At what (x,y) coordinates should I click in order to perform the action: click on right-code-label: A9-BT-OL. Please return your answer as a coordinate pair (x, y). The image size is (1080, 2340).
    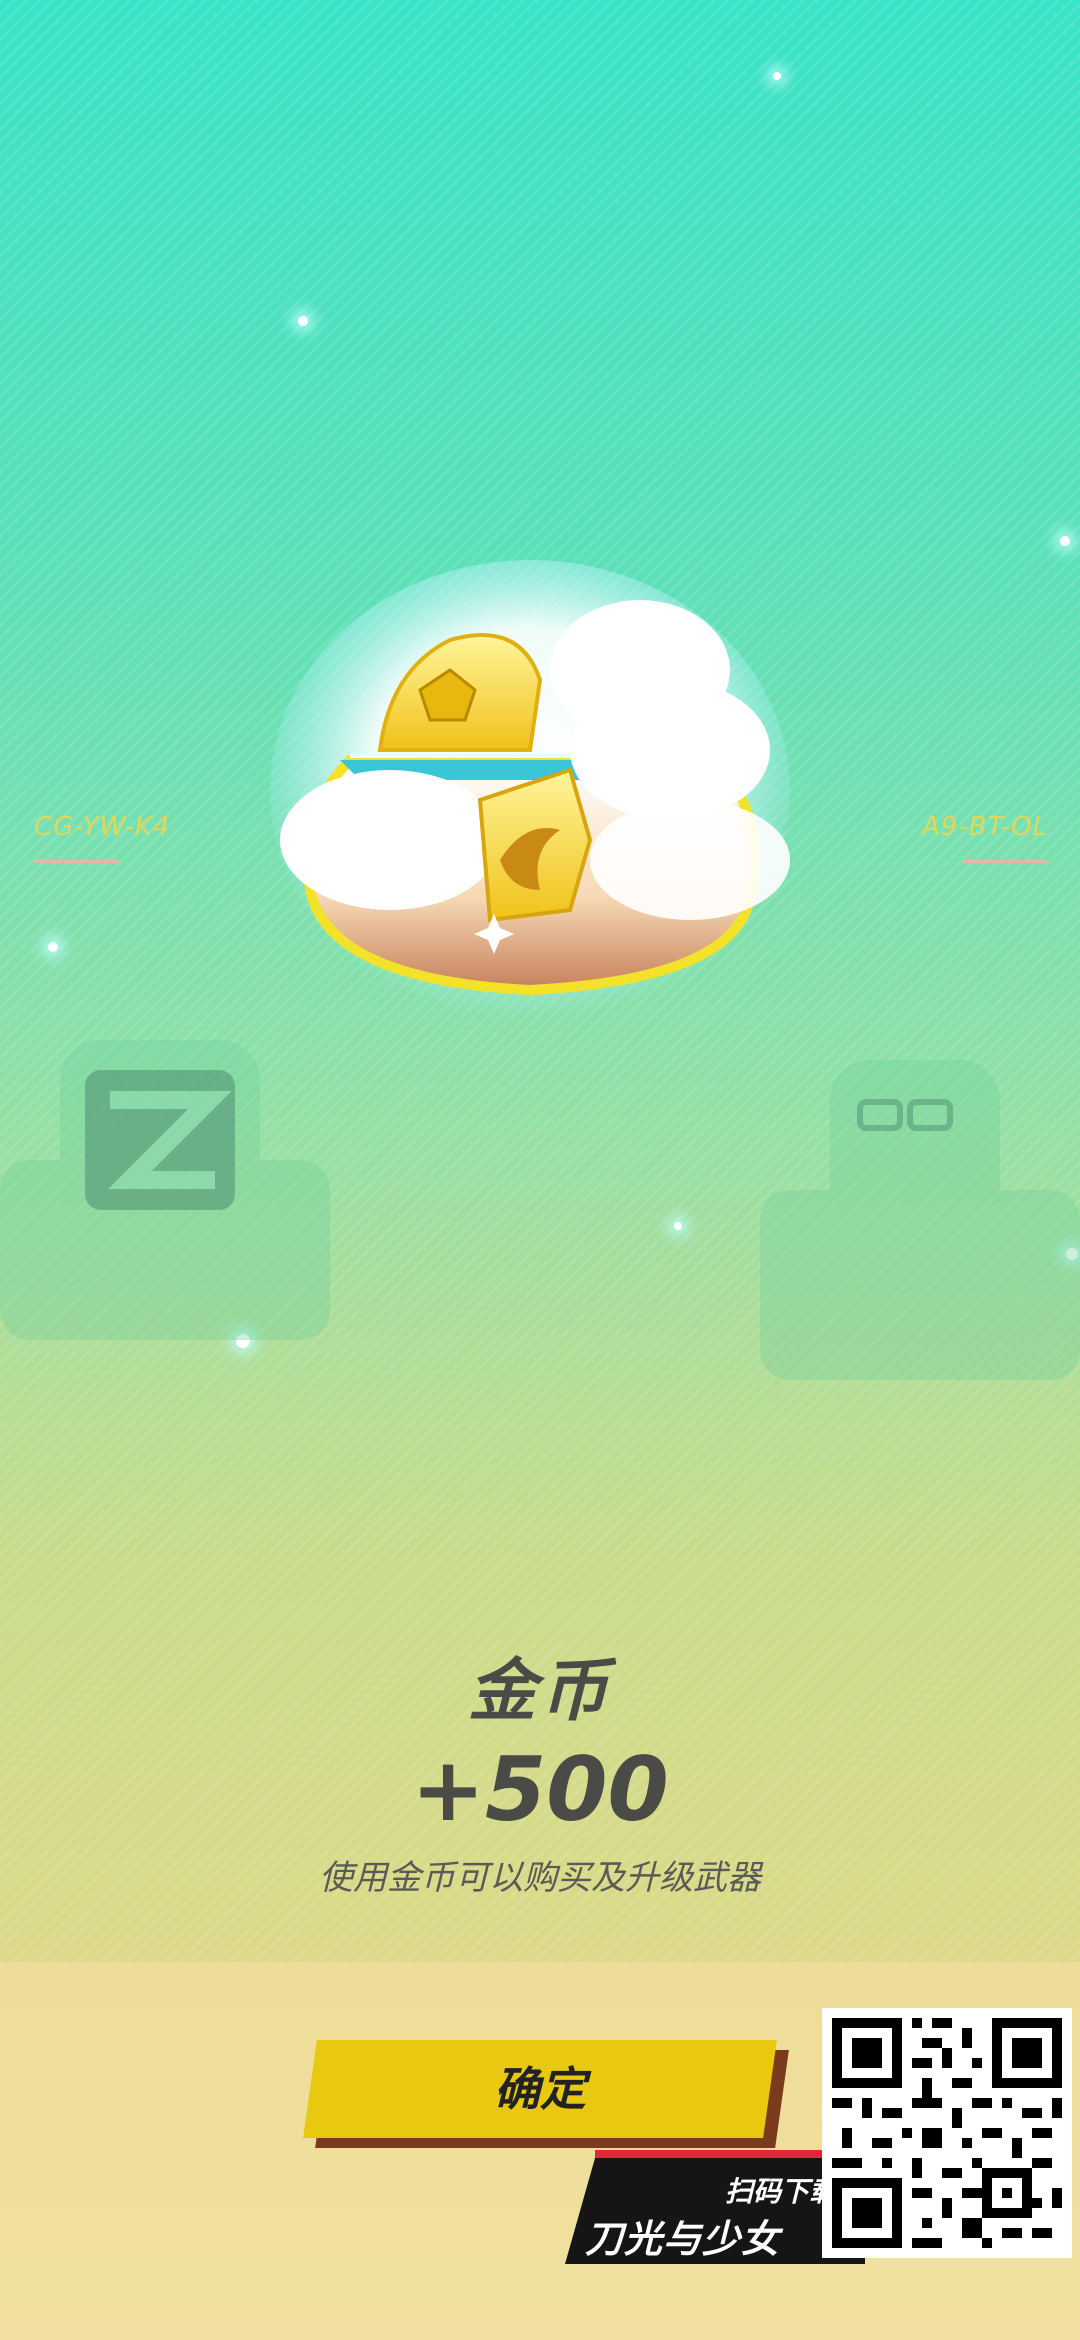
    Looking at the image, I should click on (985, 837).